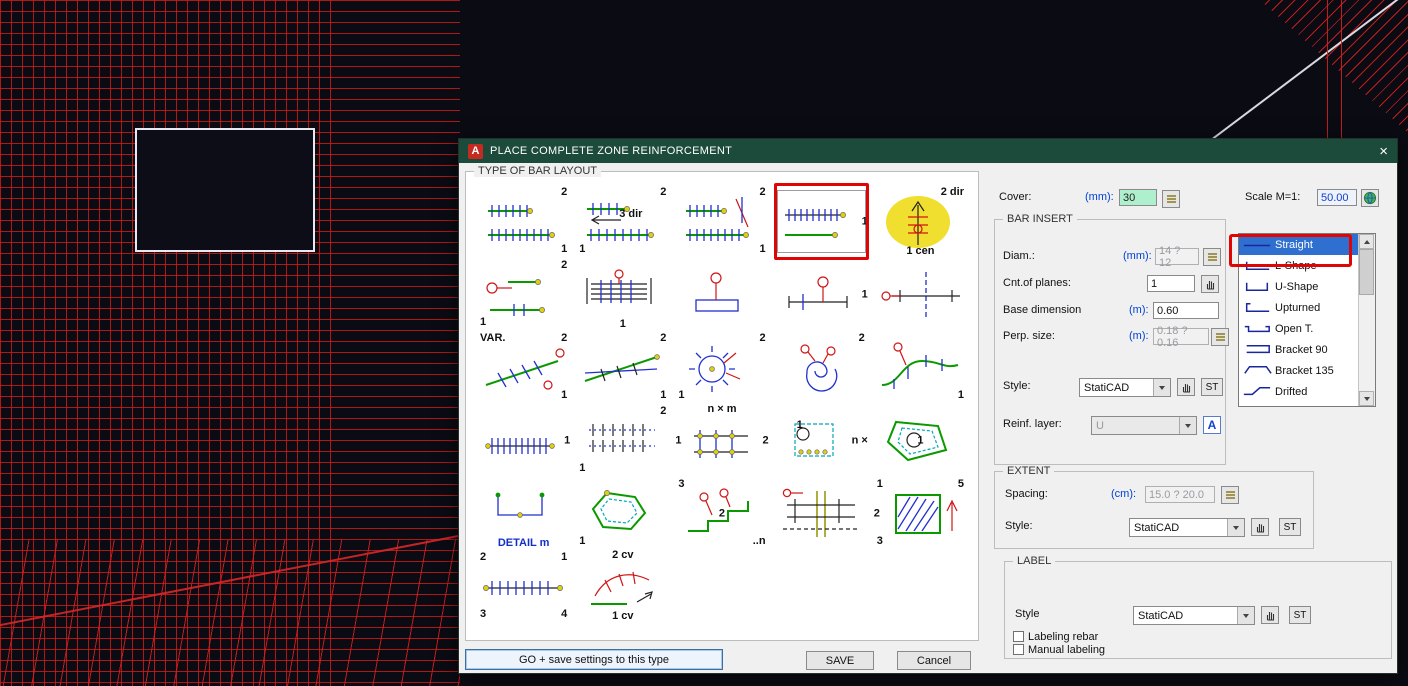  What do you see at coordinates (1337, 197) in the screenshot?
I see `scale-input: 50.00` at bounding box center [1337, 197].